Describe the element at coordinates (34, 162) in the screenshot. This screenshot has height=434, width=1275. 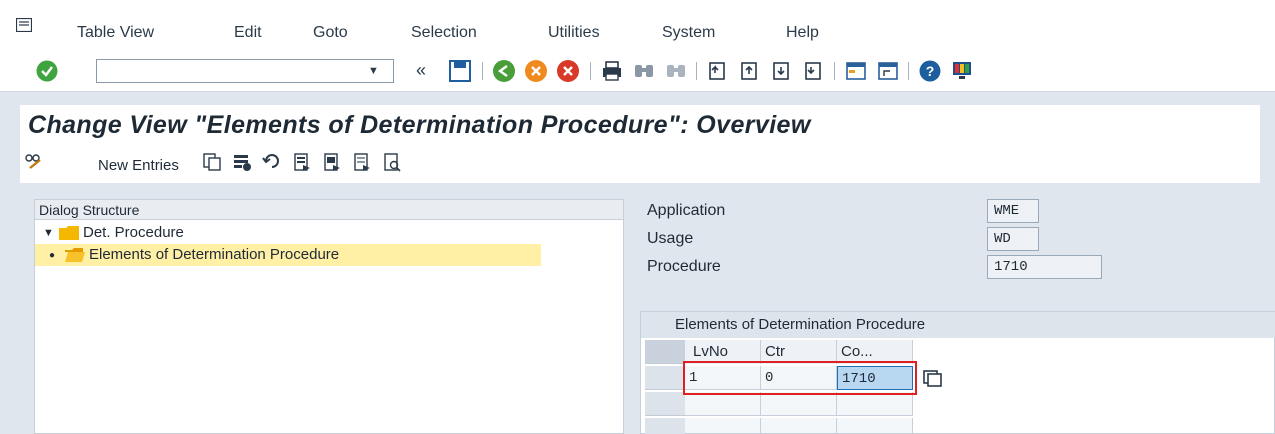
I see `display-change-icon` at that location.